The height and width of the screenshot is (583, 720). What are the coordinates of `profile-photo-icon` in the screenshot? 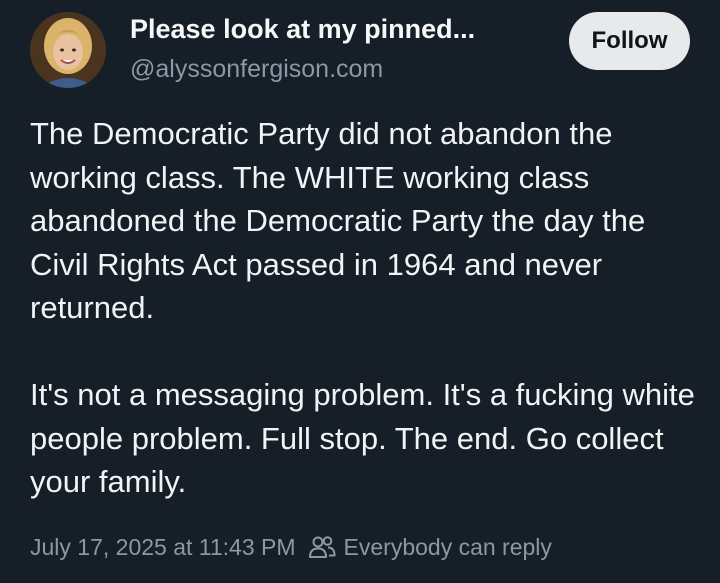 It's located at (68, 50).